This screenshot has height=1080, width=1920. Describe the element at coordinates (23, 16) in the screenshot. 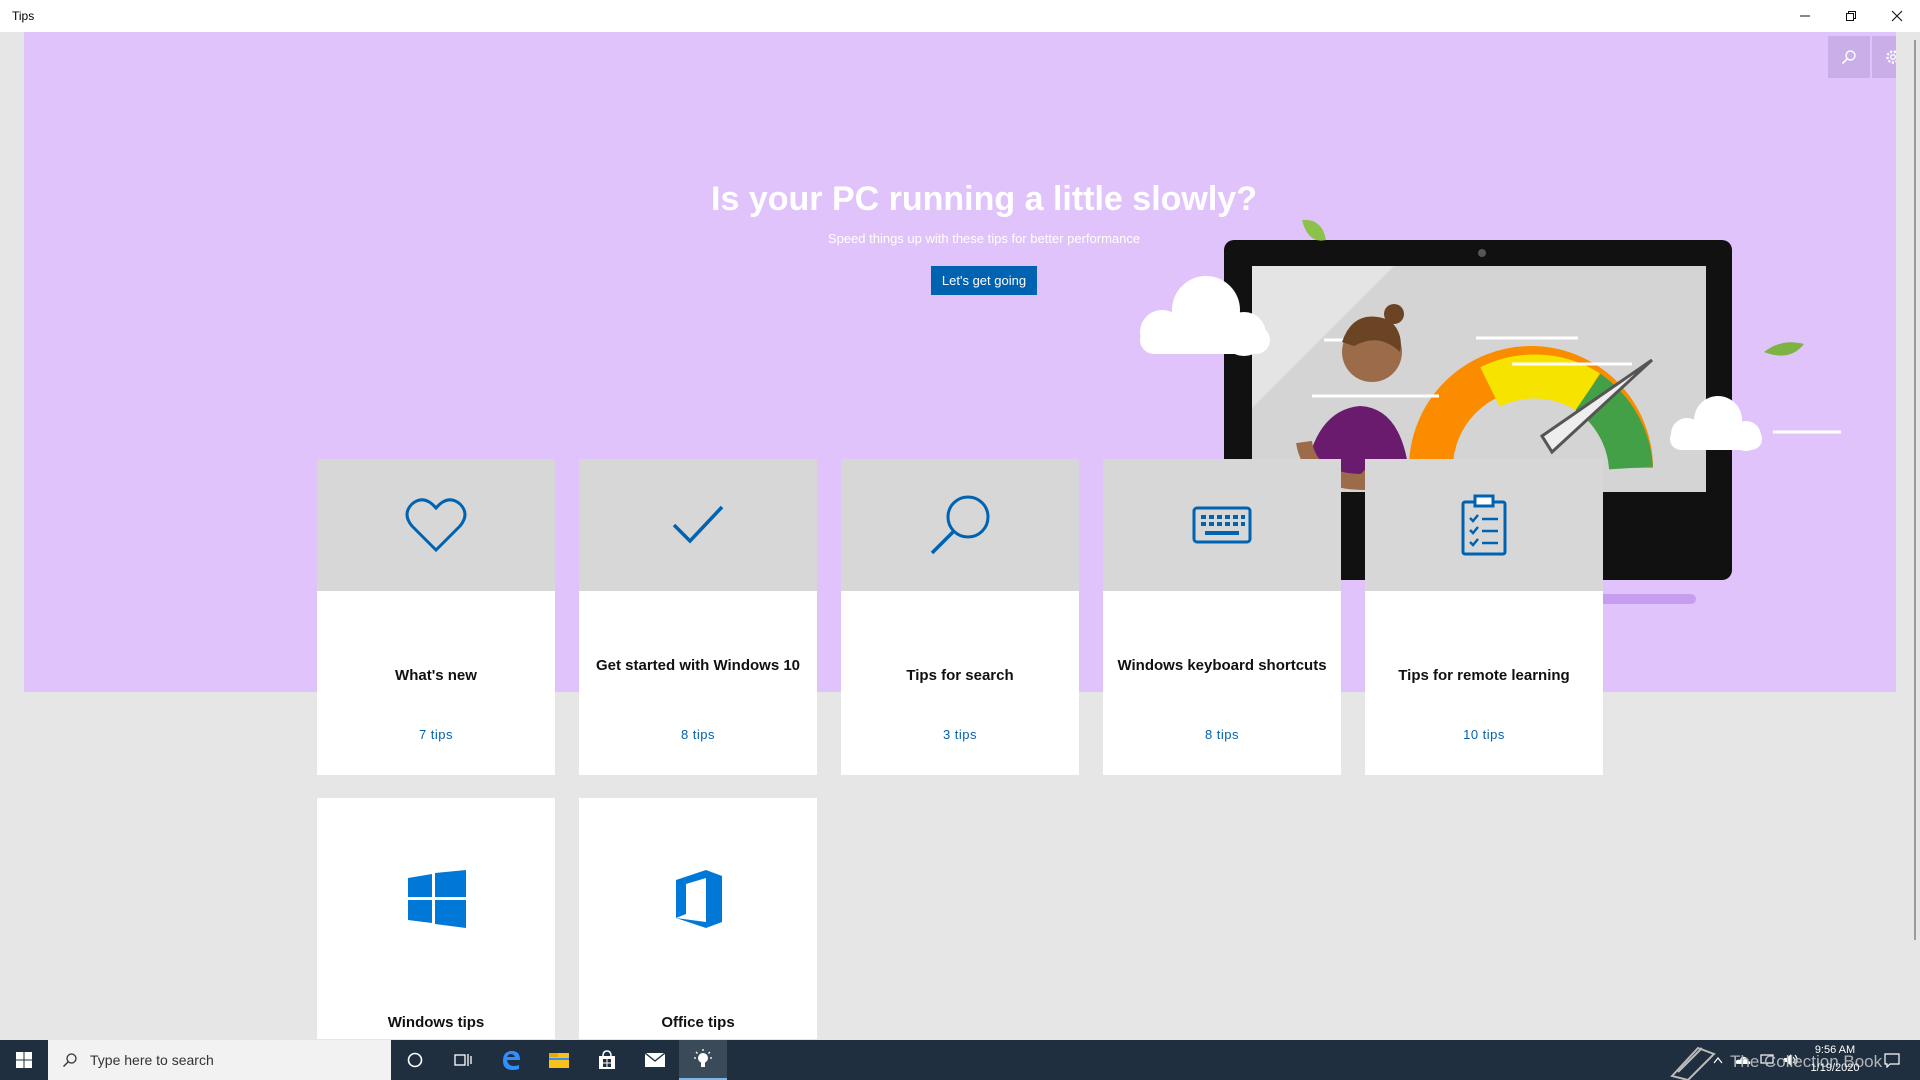

I see `window-title: Tips` at that location.